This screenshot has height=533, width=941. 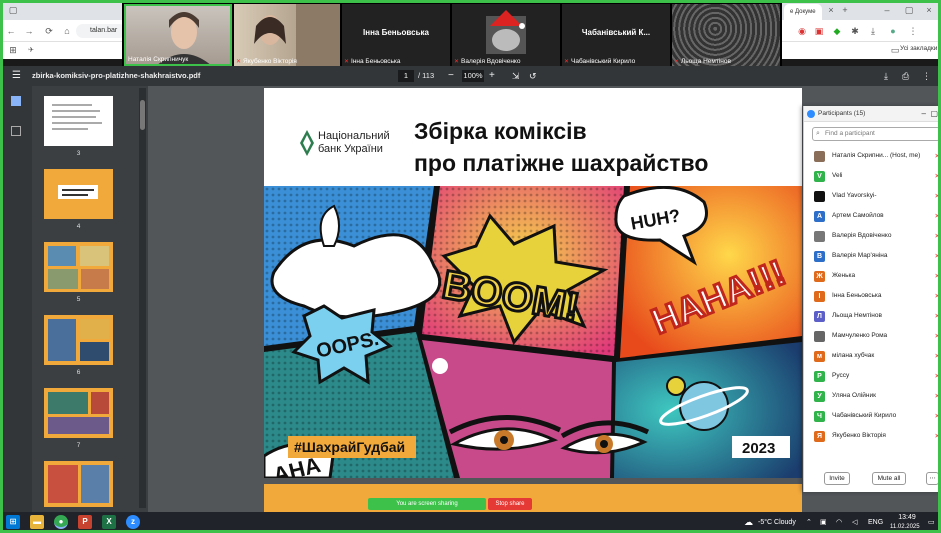 What do you see at coordinates (926, 76) in the screenshot?
I see `more-options-icon: ⋮` at bounding box center [926, 76].